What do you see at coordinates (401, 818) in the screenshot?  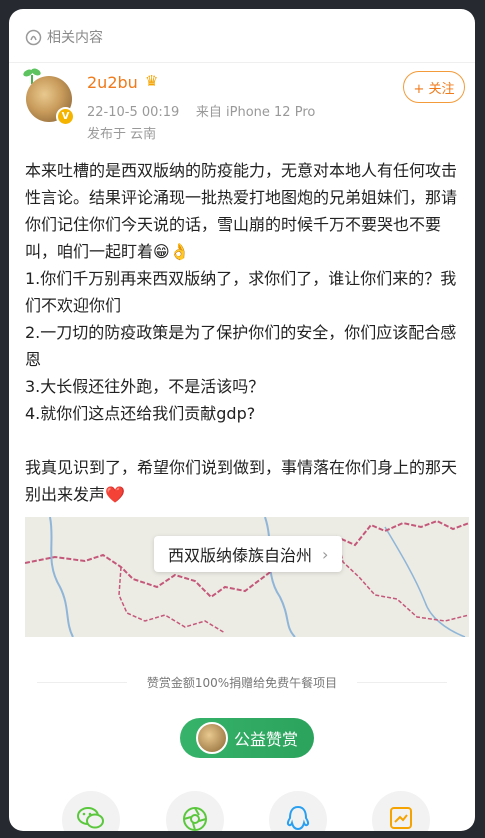 I see `qzone-icon` at bounding box center [401, 818].